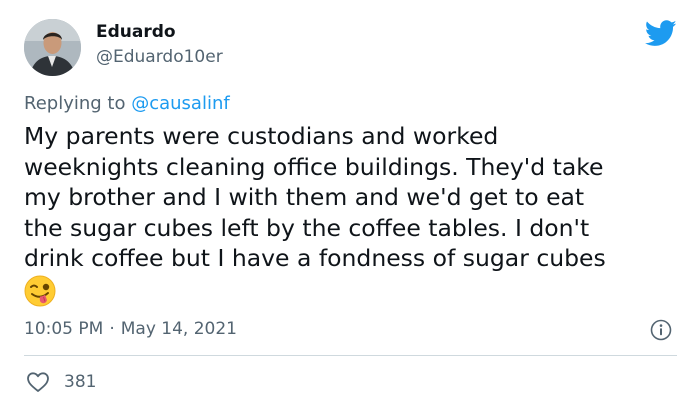 This screenshot has width=700, height=410. I want to click on like-count: 381, so click(80, 382).